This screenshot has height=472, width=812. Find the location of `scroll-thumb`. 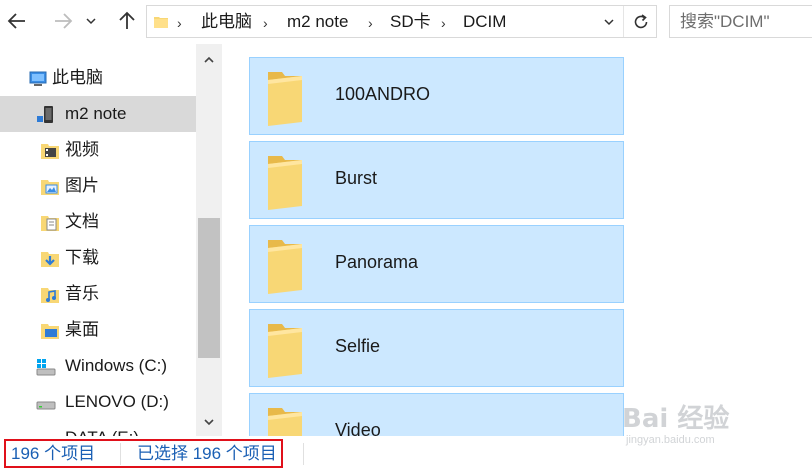

scroll-thumb is located at coordinates (209, 288).